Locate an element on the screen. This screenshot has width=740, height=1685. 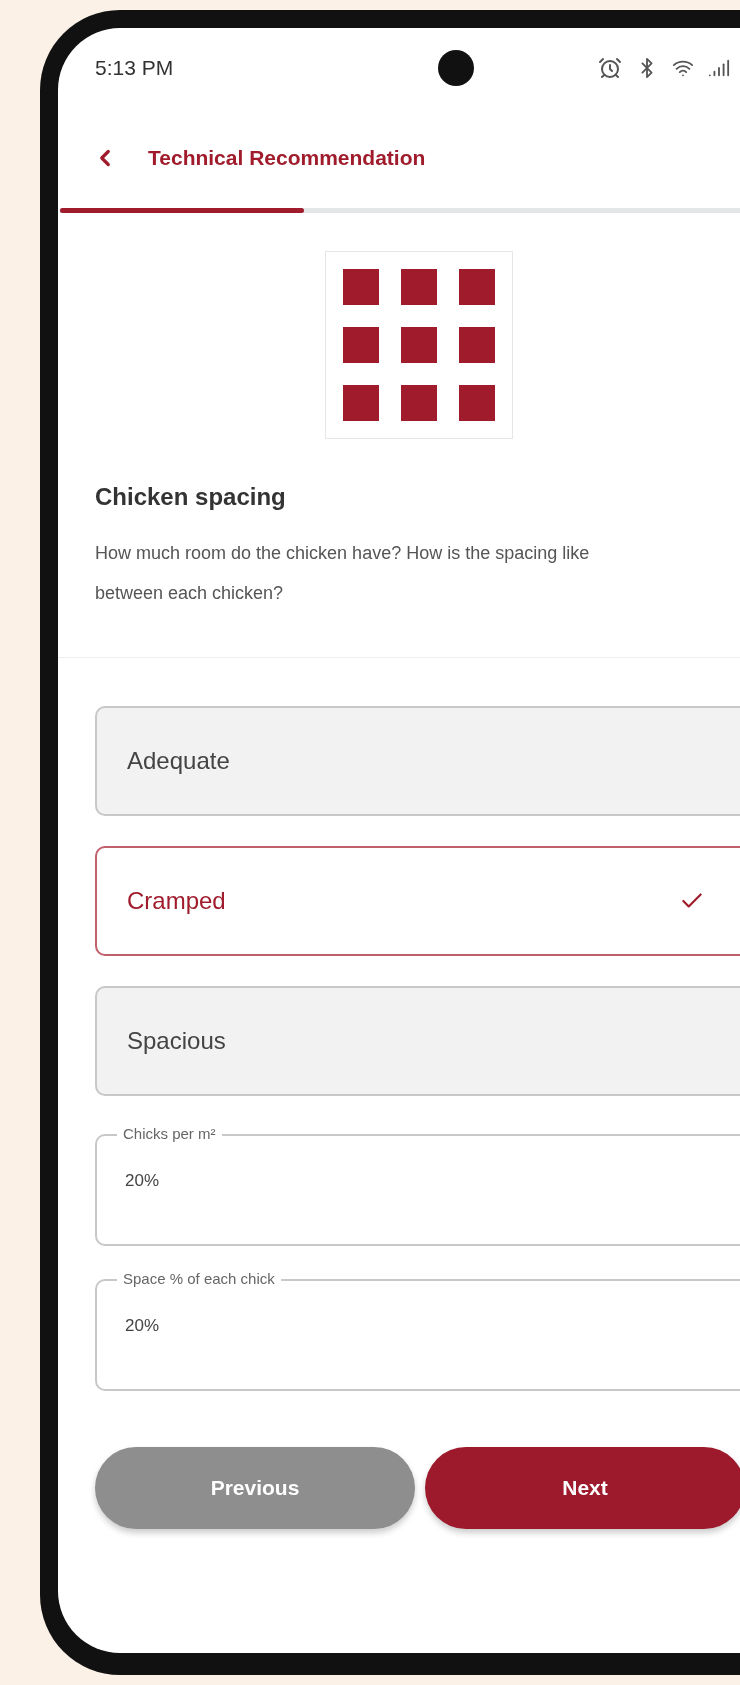
question-title: Chicken spacing is located at coordinates (191, 497).